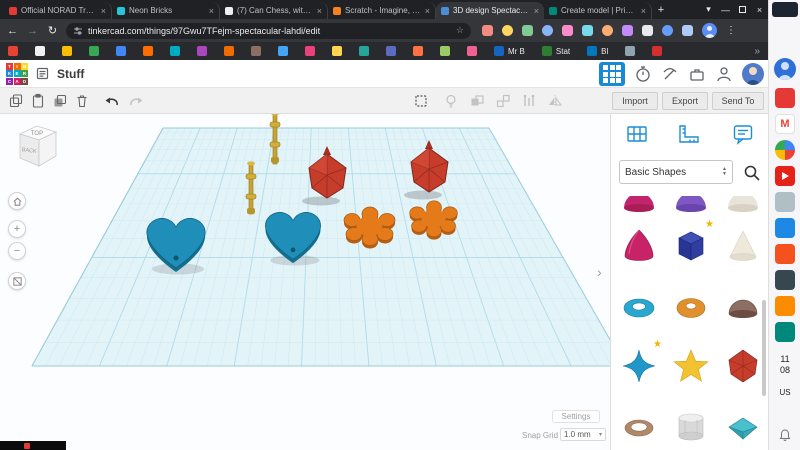 This screenshot has height=450, width=800. I want to click on hide-bulb-icon, so click(451, 101).